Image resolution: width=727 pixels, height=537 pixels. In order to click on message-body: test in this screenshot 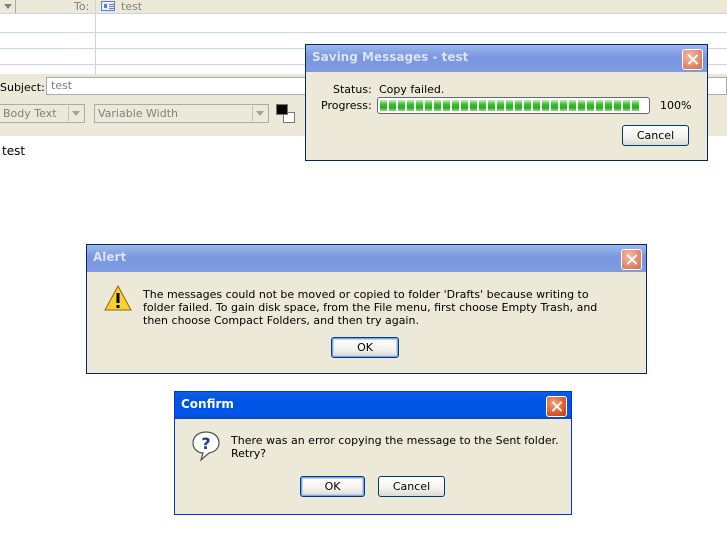, I will do `click(13, 151)`.